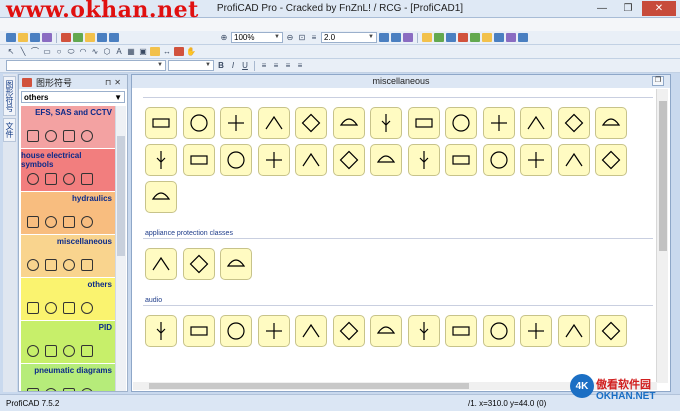  What do you see at coordinates (233, 65) in the screenshot?
I see `italic-icon: I` at bounding box center [233, 65].